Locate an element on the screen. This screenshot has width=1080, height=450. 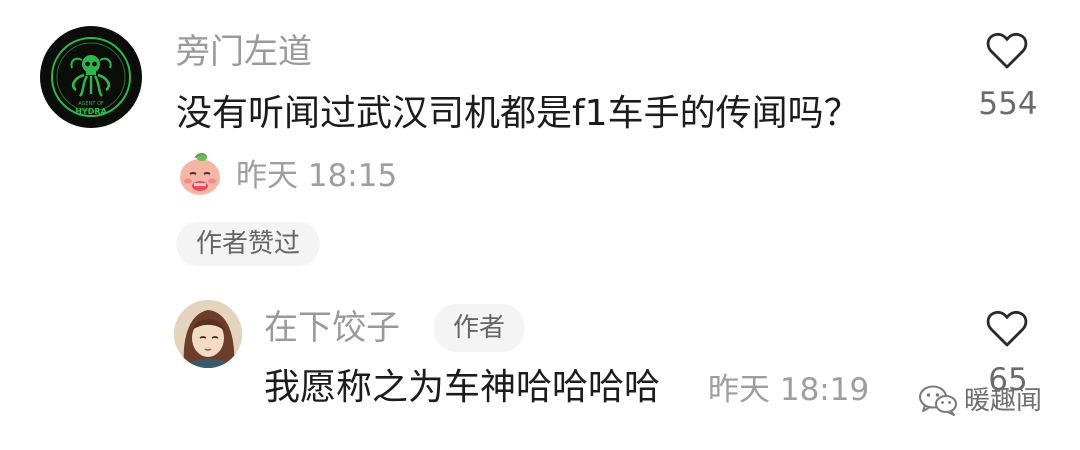
like-count: 554 is located at coordinates (1008, 104).